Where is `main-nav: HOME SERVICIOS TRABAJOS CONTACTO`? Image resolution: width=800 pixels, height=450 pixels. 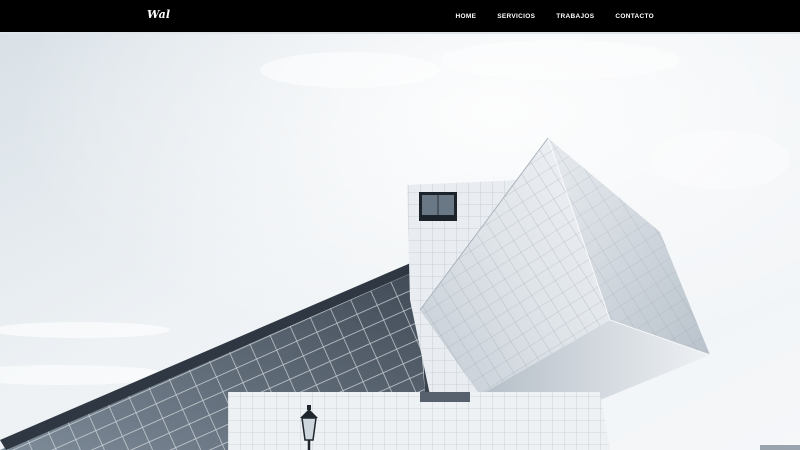
main-nav: HOME SERVICIOS TRABAJOS CONTACTO is located at coordinates (555, 16).